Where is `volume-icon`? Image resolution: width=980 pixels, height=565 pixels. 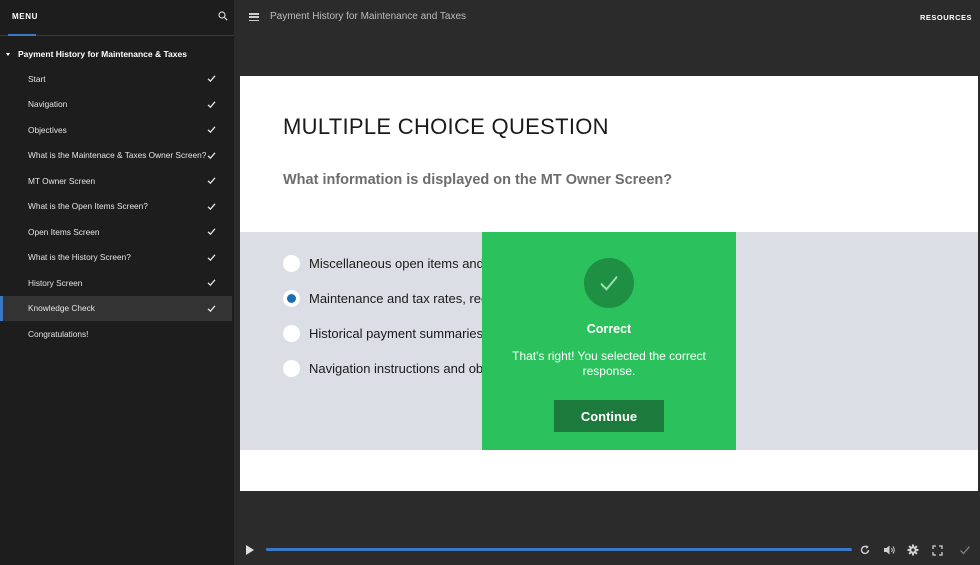
volume-icon is located at coordinates (889, 550).